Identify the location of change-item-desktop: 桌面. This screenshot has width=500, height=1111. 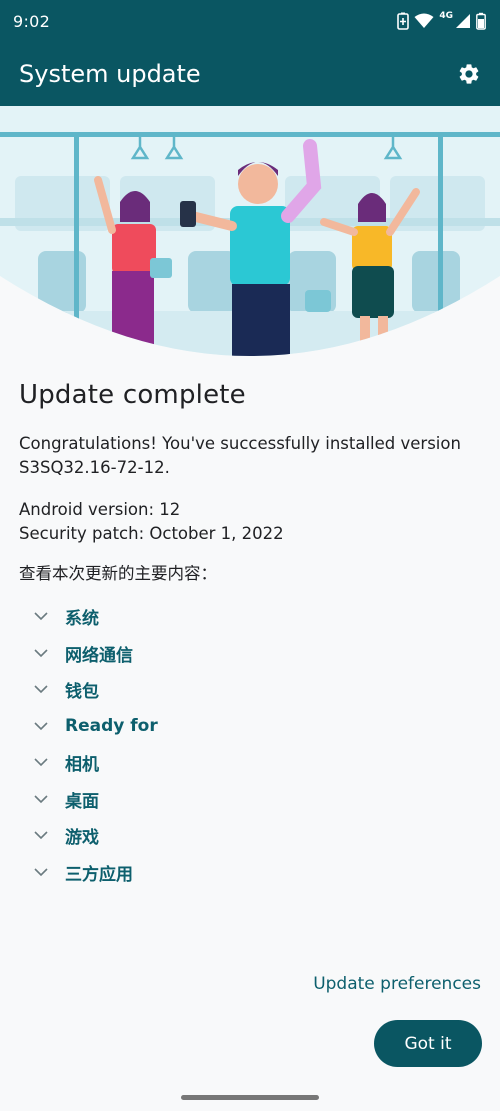
(180, 799).